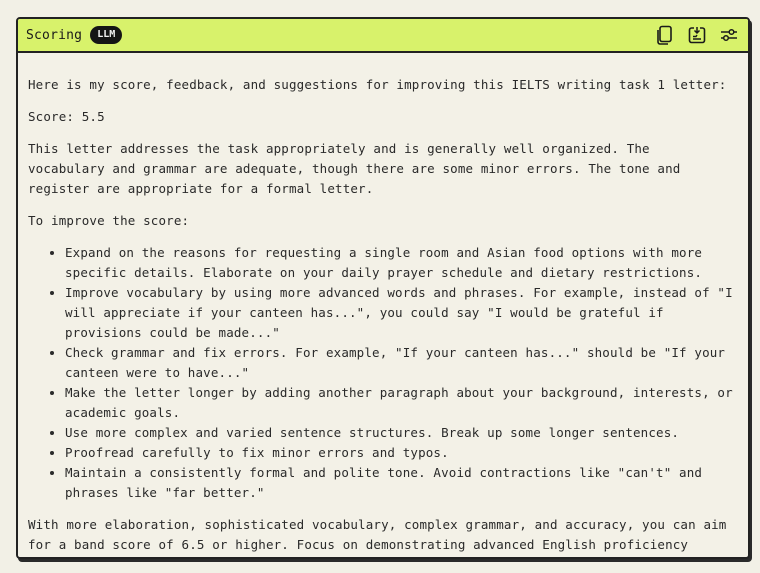 Image resolution: width=760 pixels, height=573 pixels. I want to click on copy-icon, so click(664, 35).